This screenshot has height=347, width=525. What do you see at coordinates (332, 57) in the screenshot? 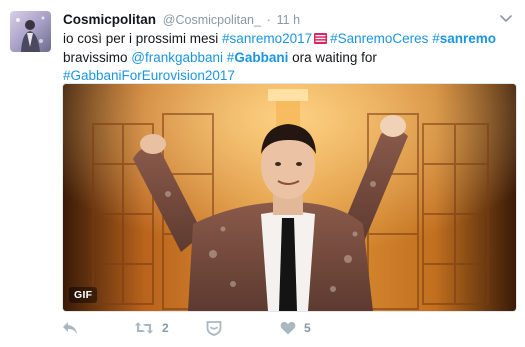
I see `text-segment: ora waiting for` at bounding box center [332, 57].